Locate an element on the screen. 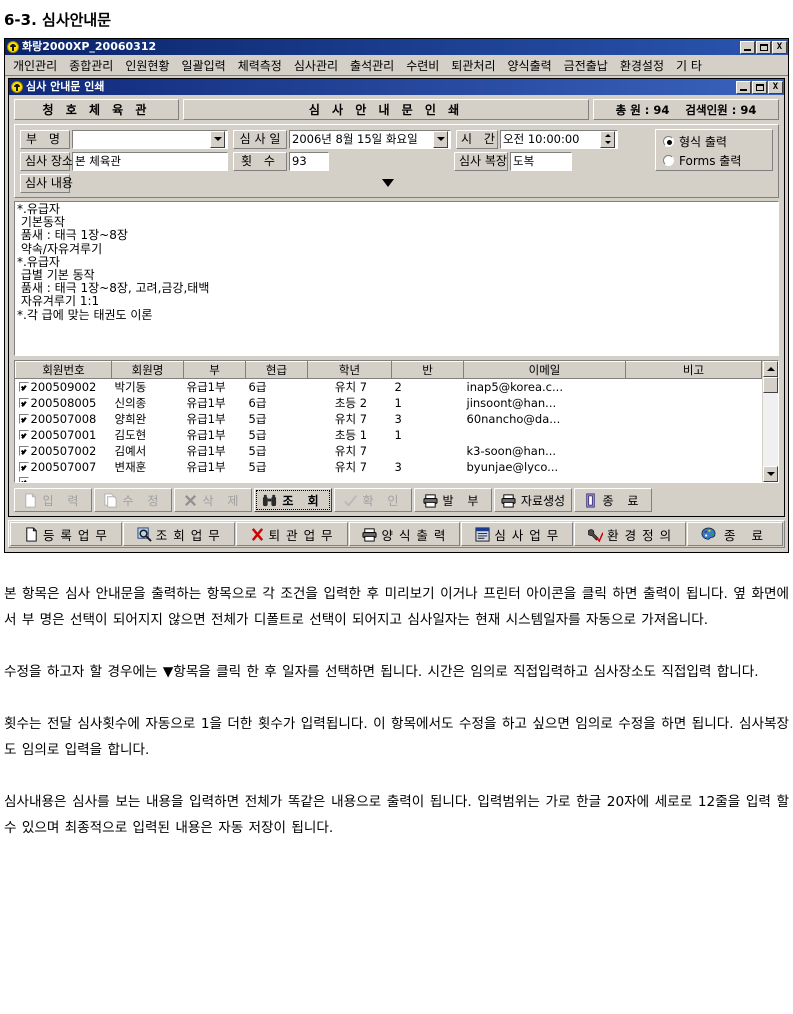 Image resolution: width=793 pixels, height=1014 pixels. col-email: 이메일 is located at coordinates (544, 370).